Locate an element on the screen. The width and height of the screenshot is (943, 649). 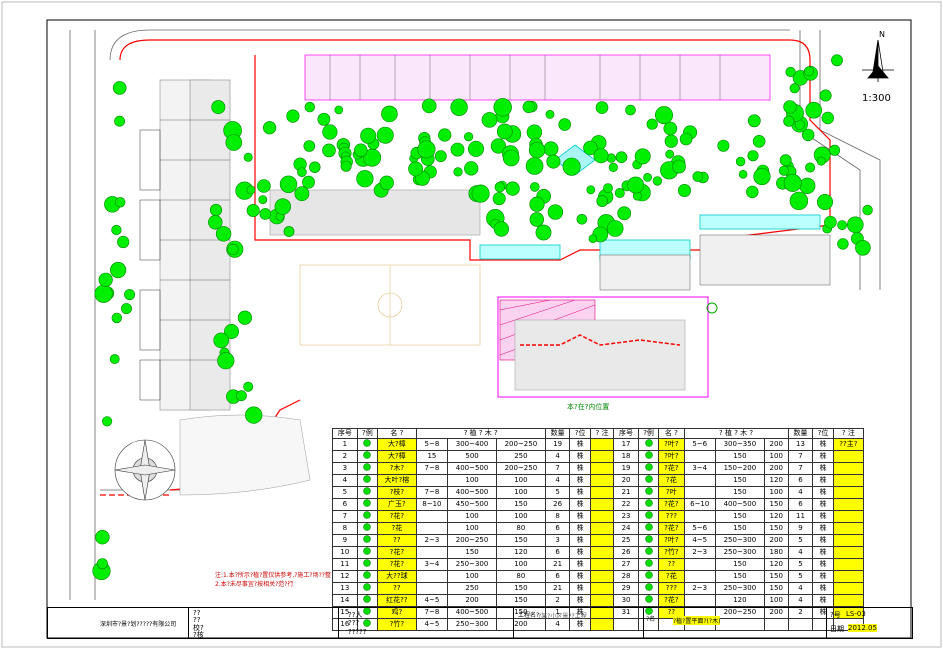
cell-no: 8 is located at coordinates (345, 528).